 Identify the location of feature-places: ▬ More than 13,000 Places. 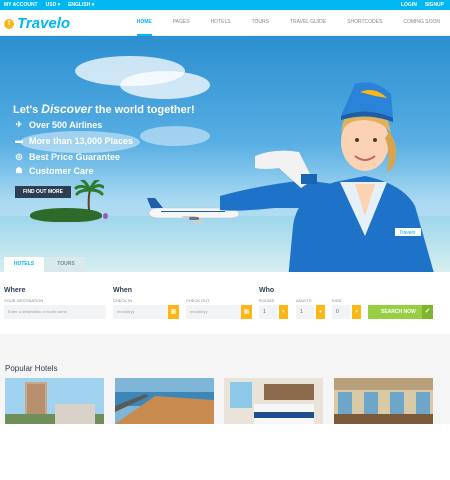
(74, 141).